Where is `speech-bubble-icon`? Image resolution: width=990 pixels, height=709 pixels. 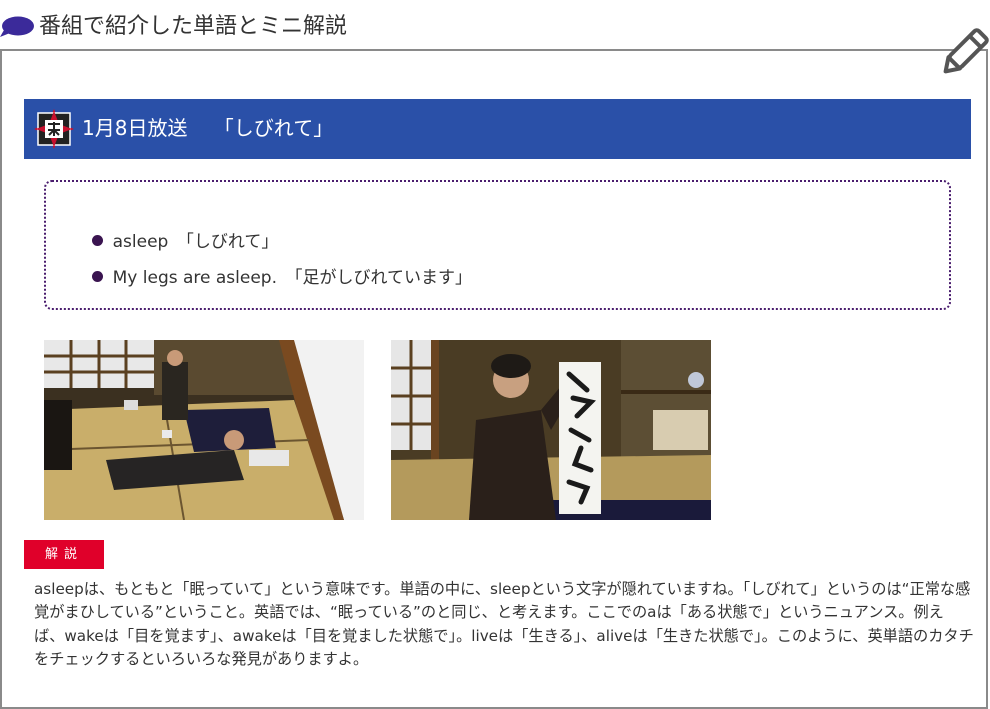 speech-bubble-icon is located at coordinates (17, 26).